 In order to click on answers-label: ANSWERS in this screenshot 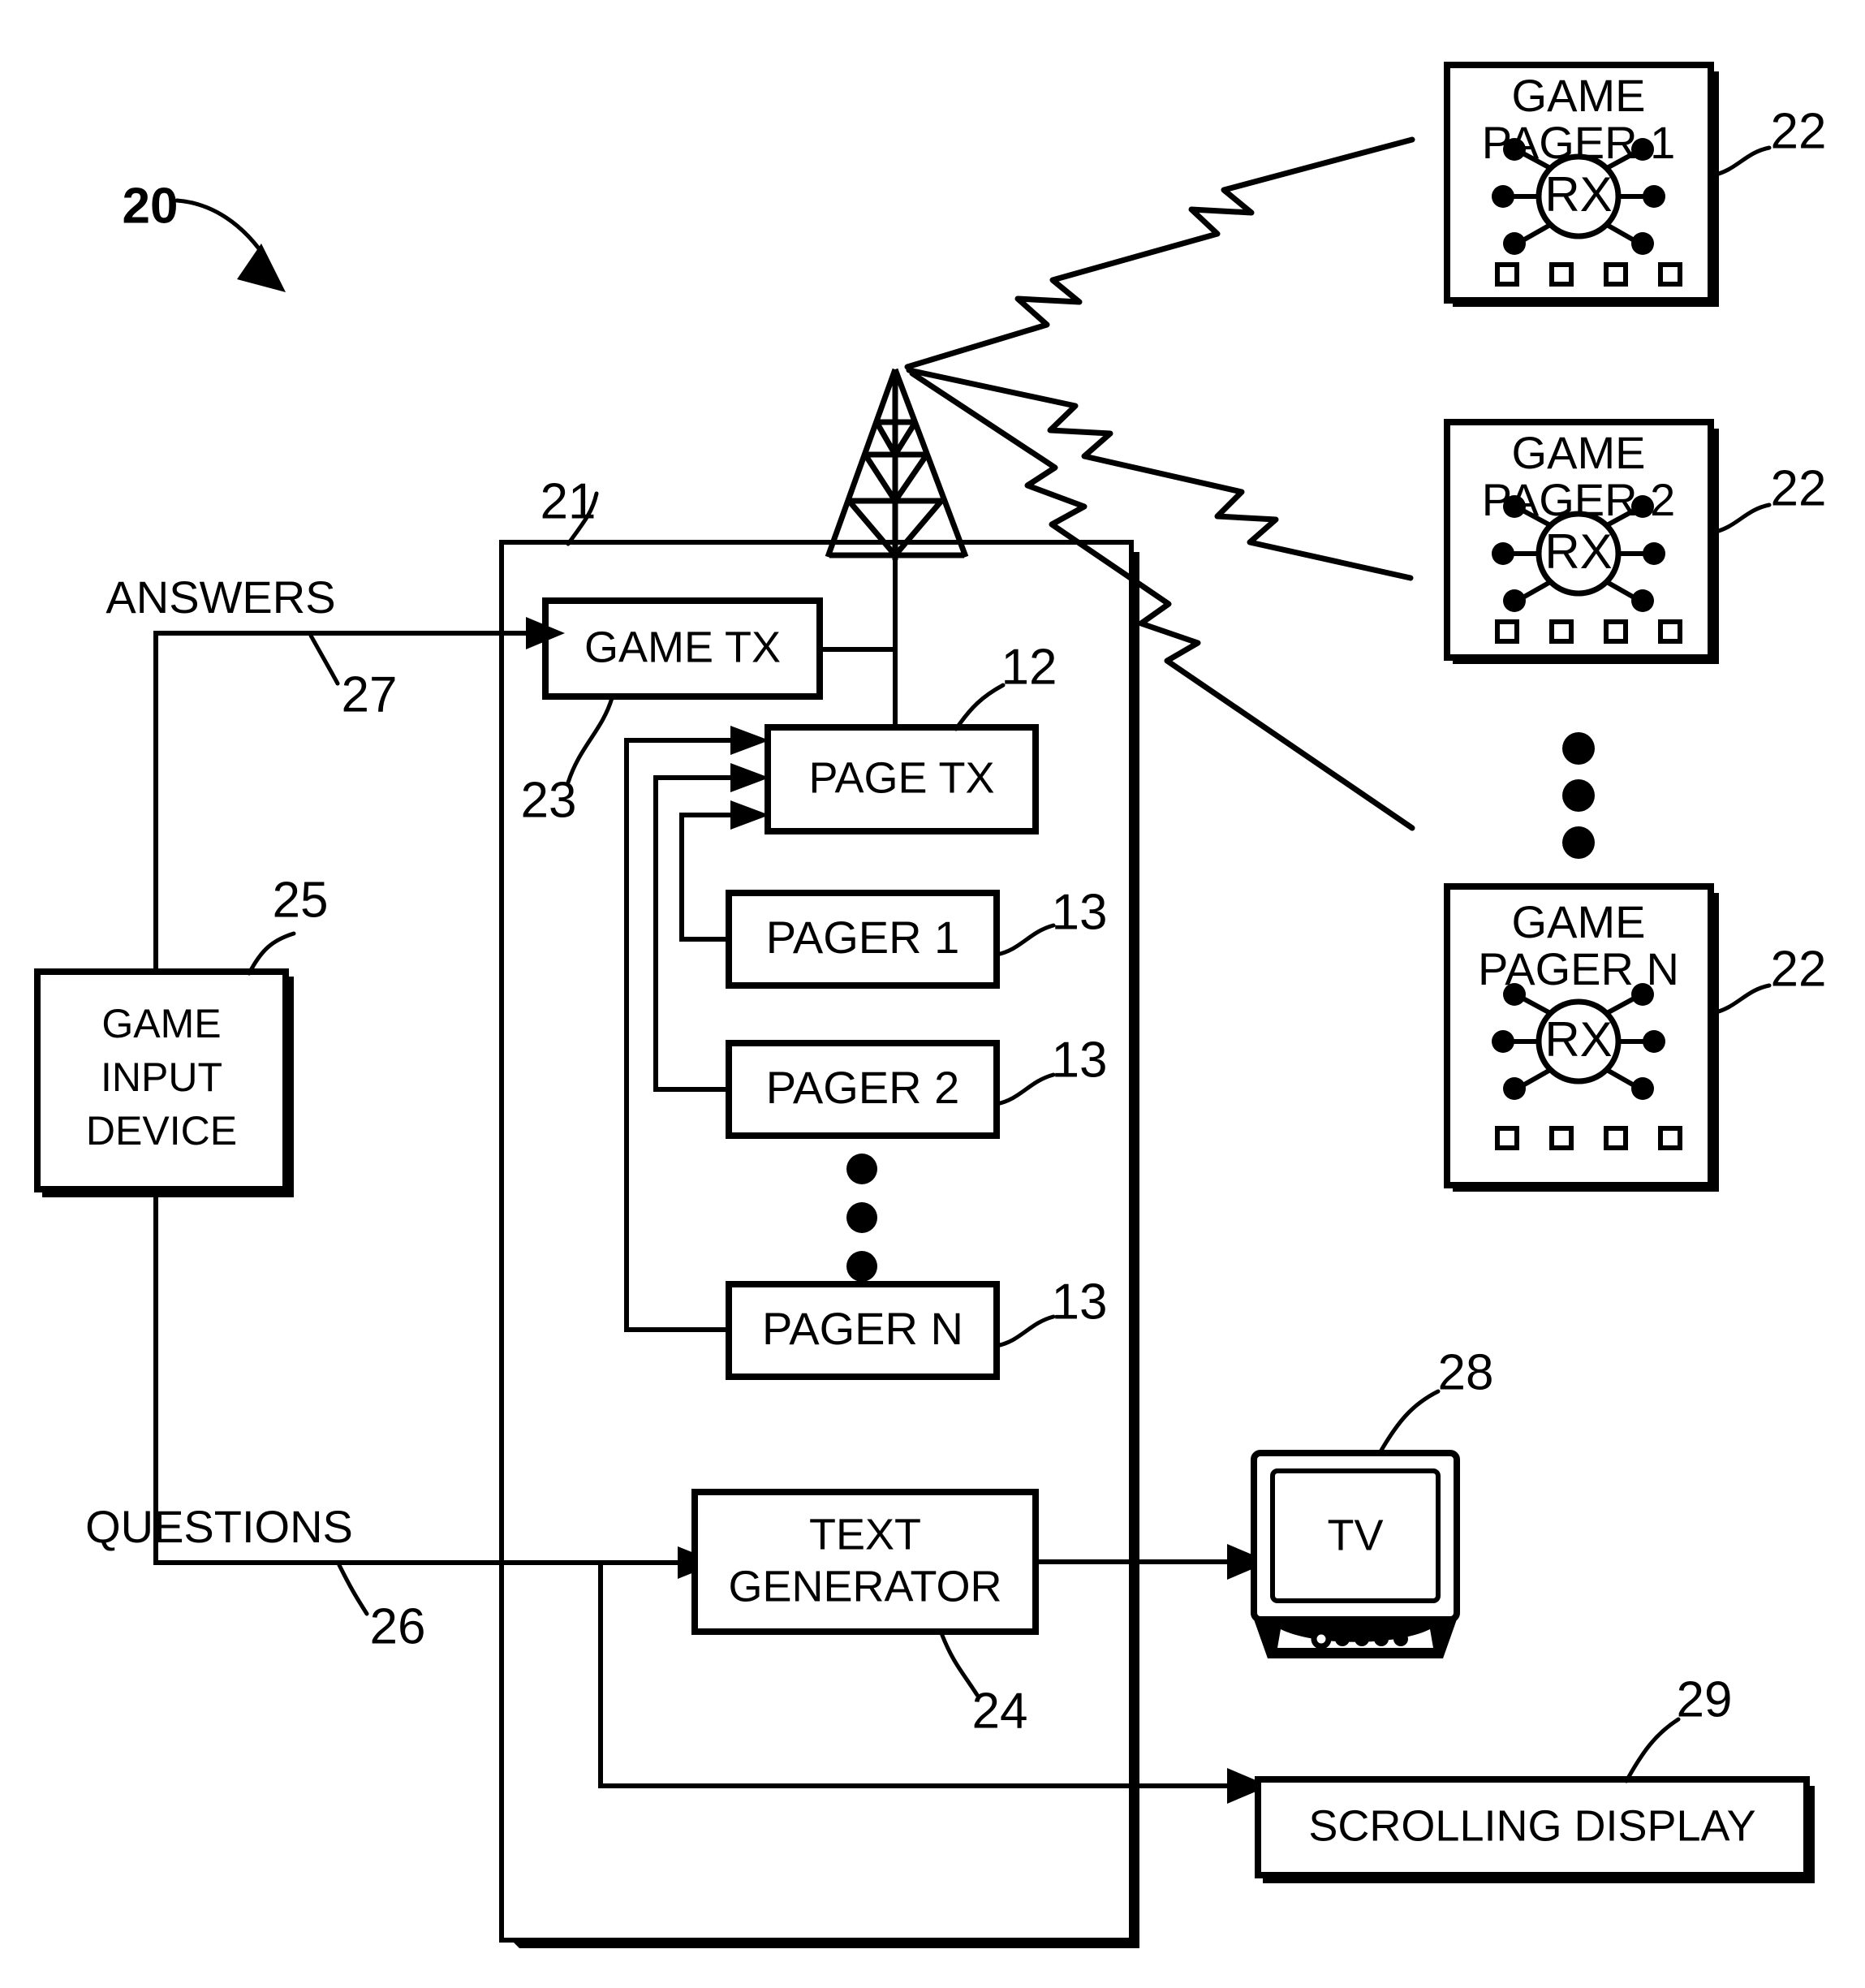, I will do `click(220, 597)`.